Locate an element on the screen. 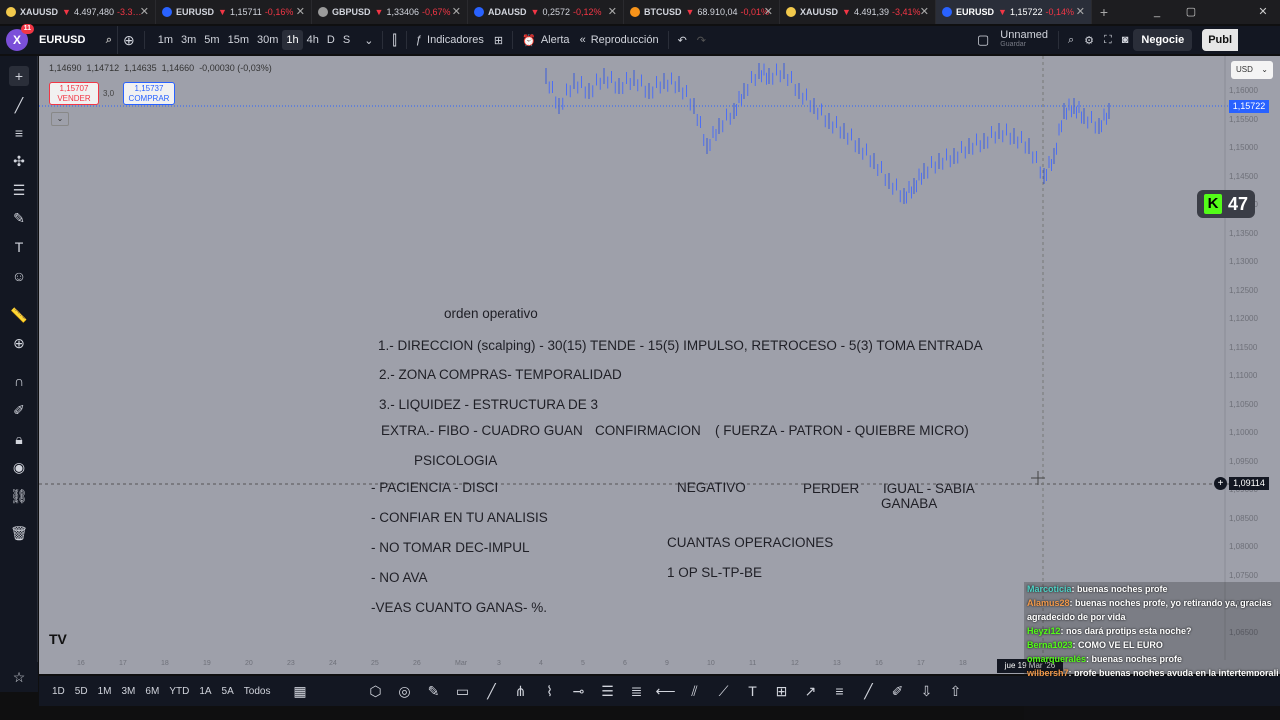 The height and width of the screenshot is (720, 1280). trade-button: Negocie is located at coordinates (1163, 40).